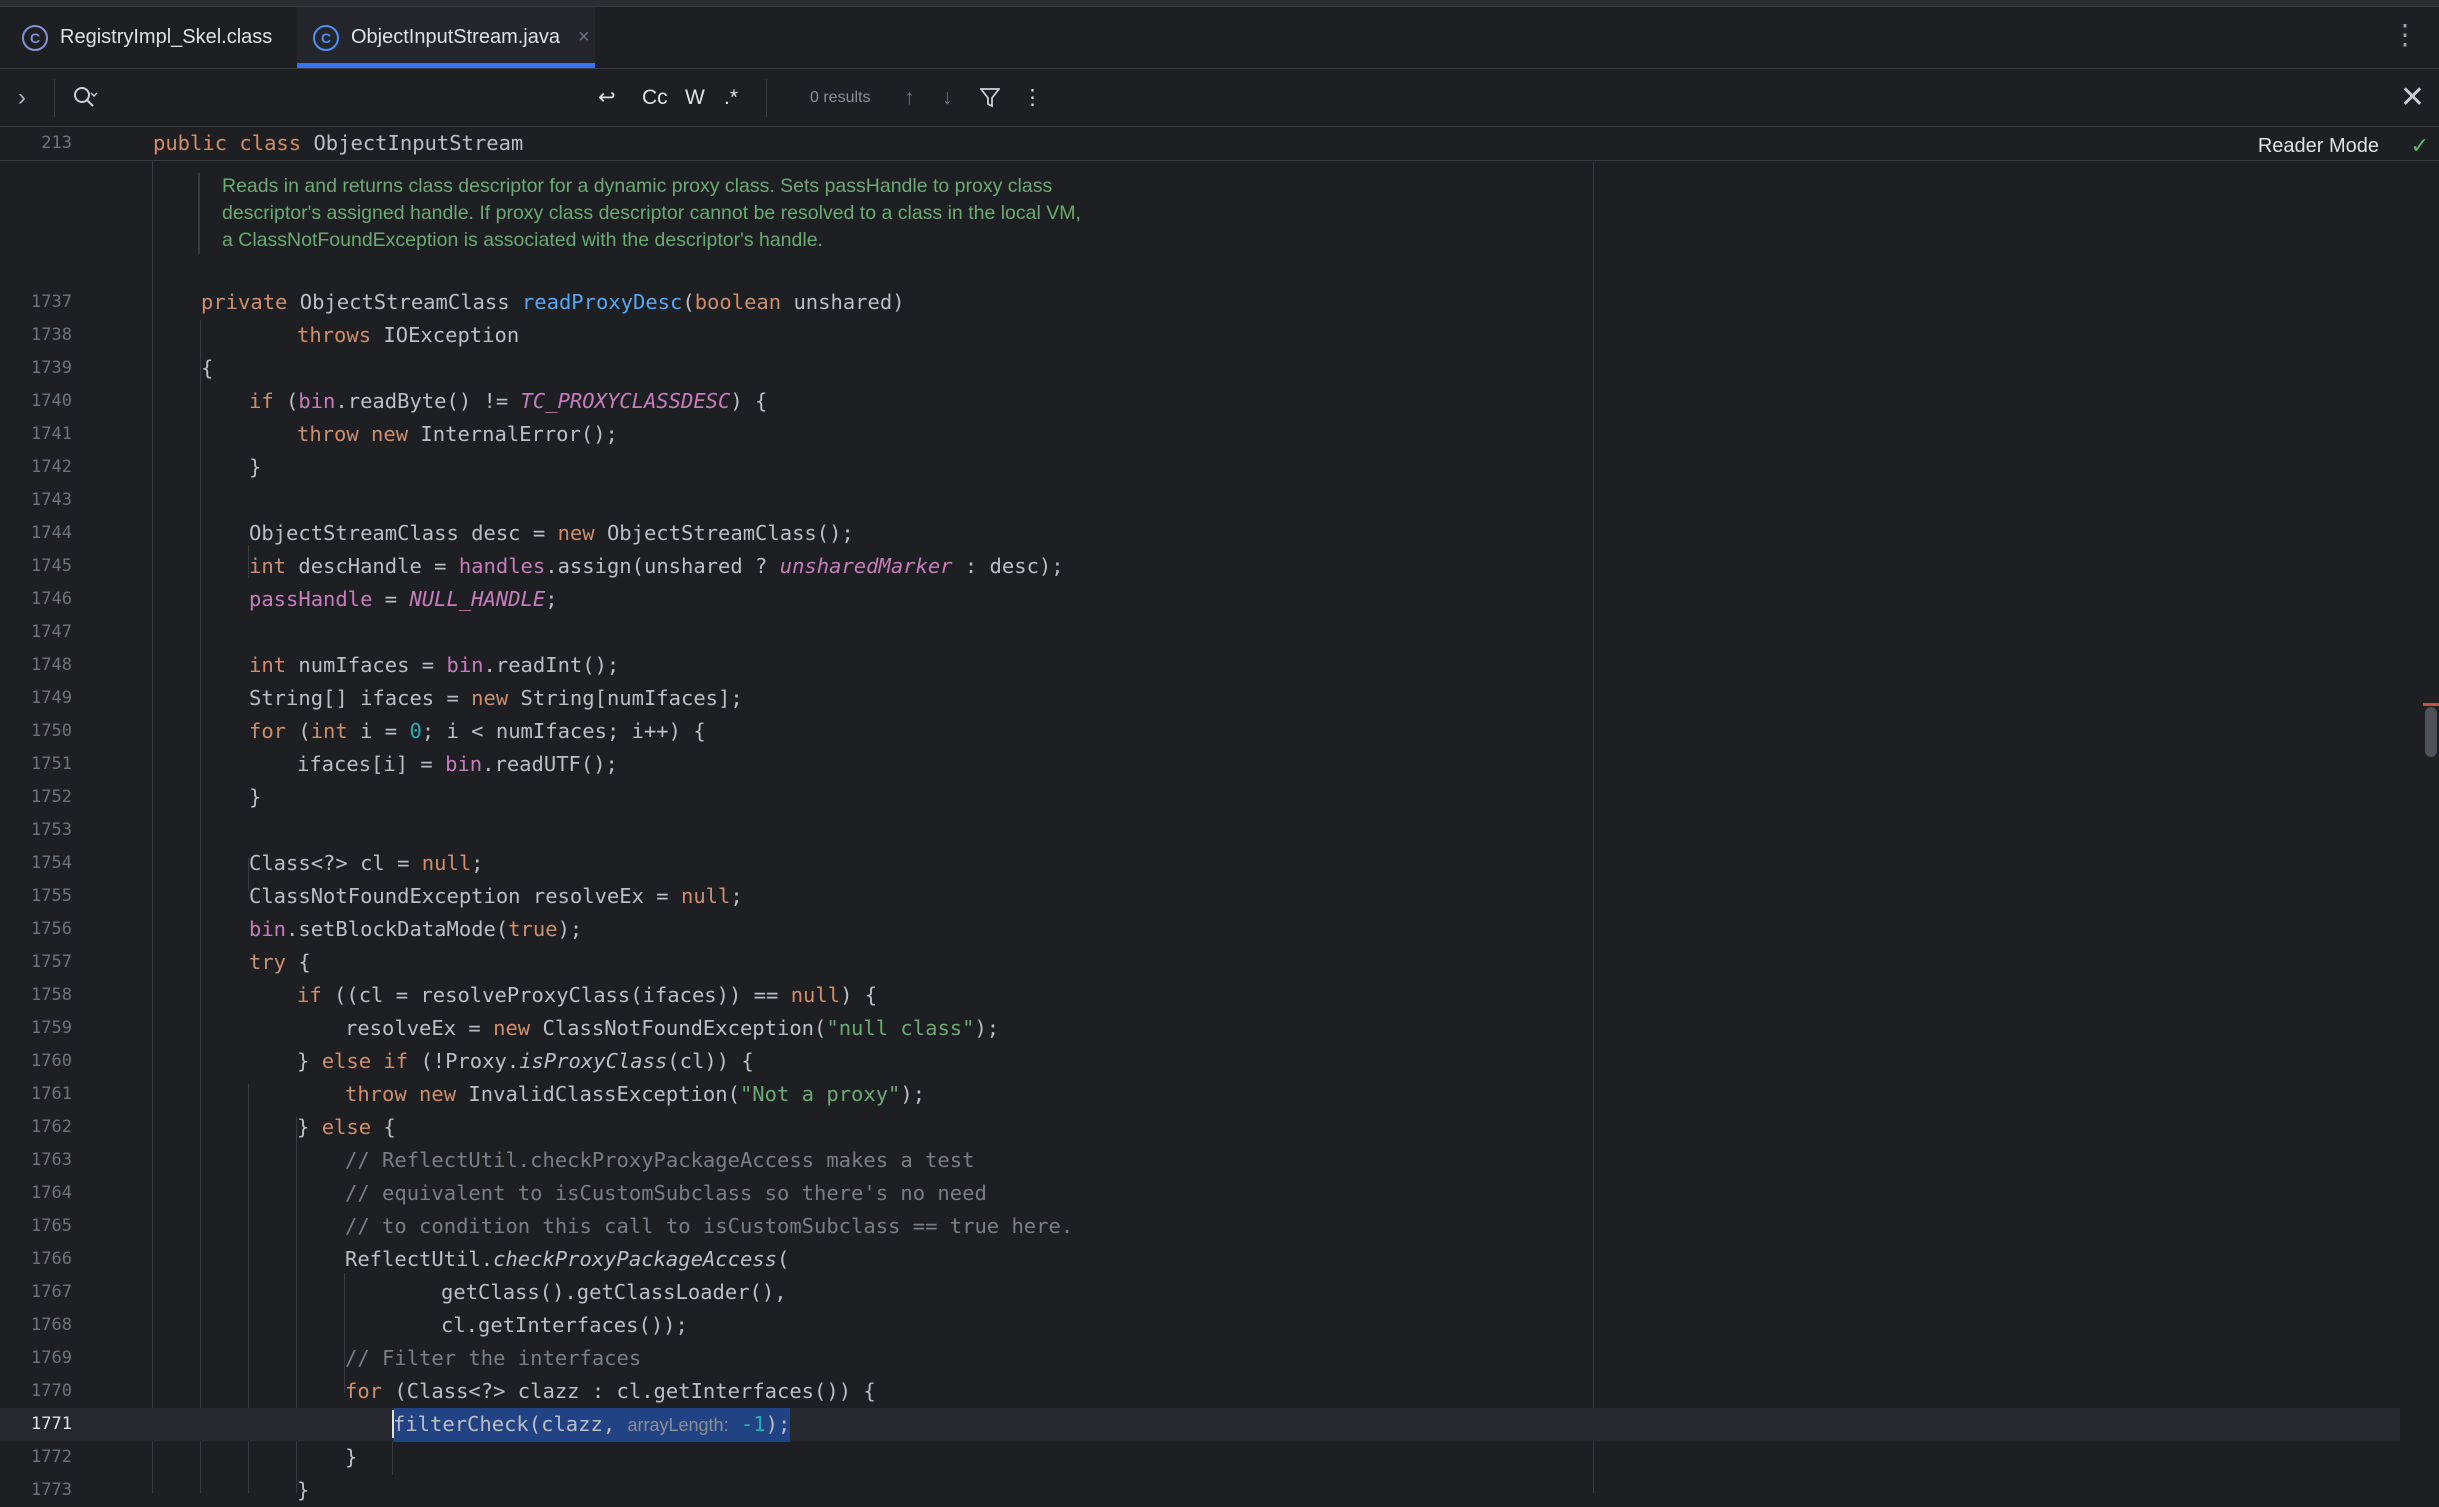  Describe the element at coordinates (1219, 3) in the screenshot. I see `window-top-strip` at that location.